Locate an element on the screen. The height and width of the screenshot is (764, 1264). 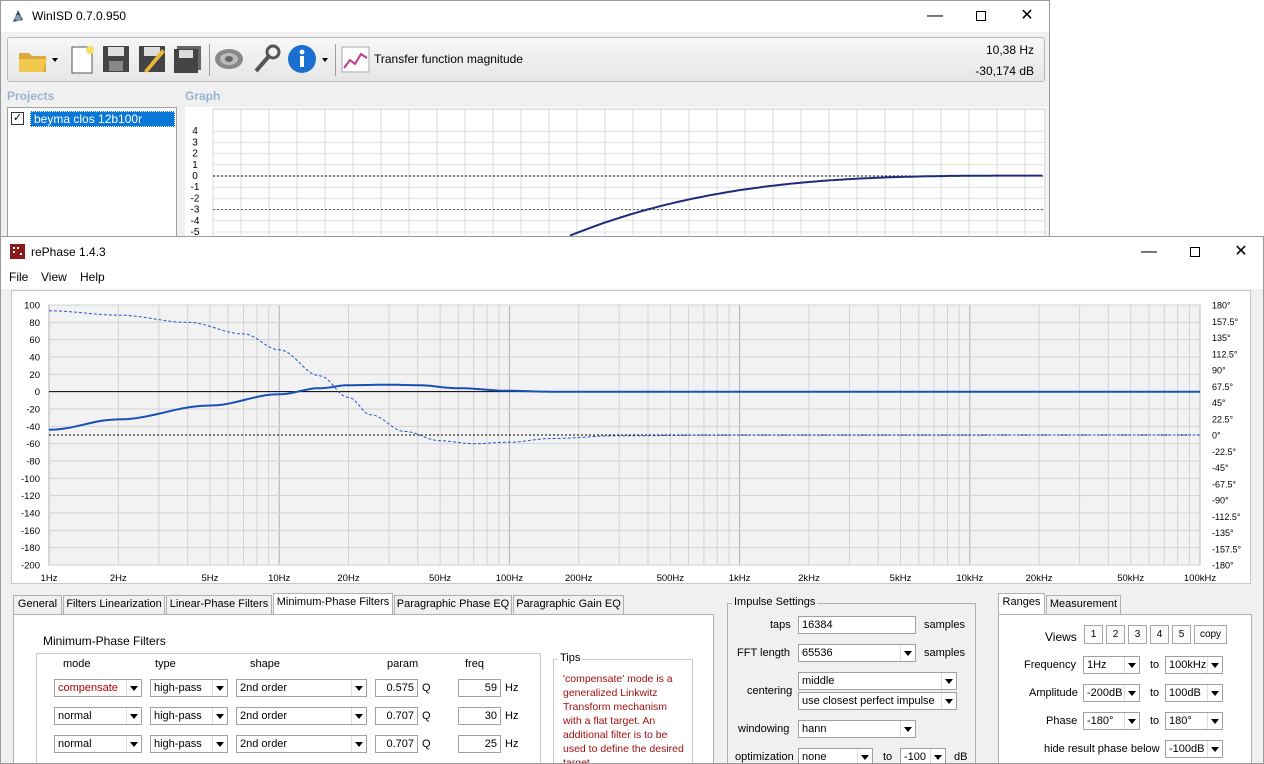
winisd-app-icon is located at coordinates (18, 16).